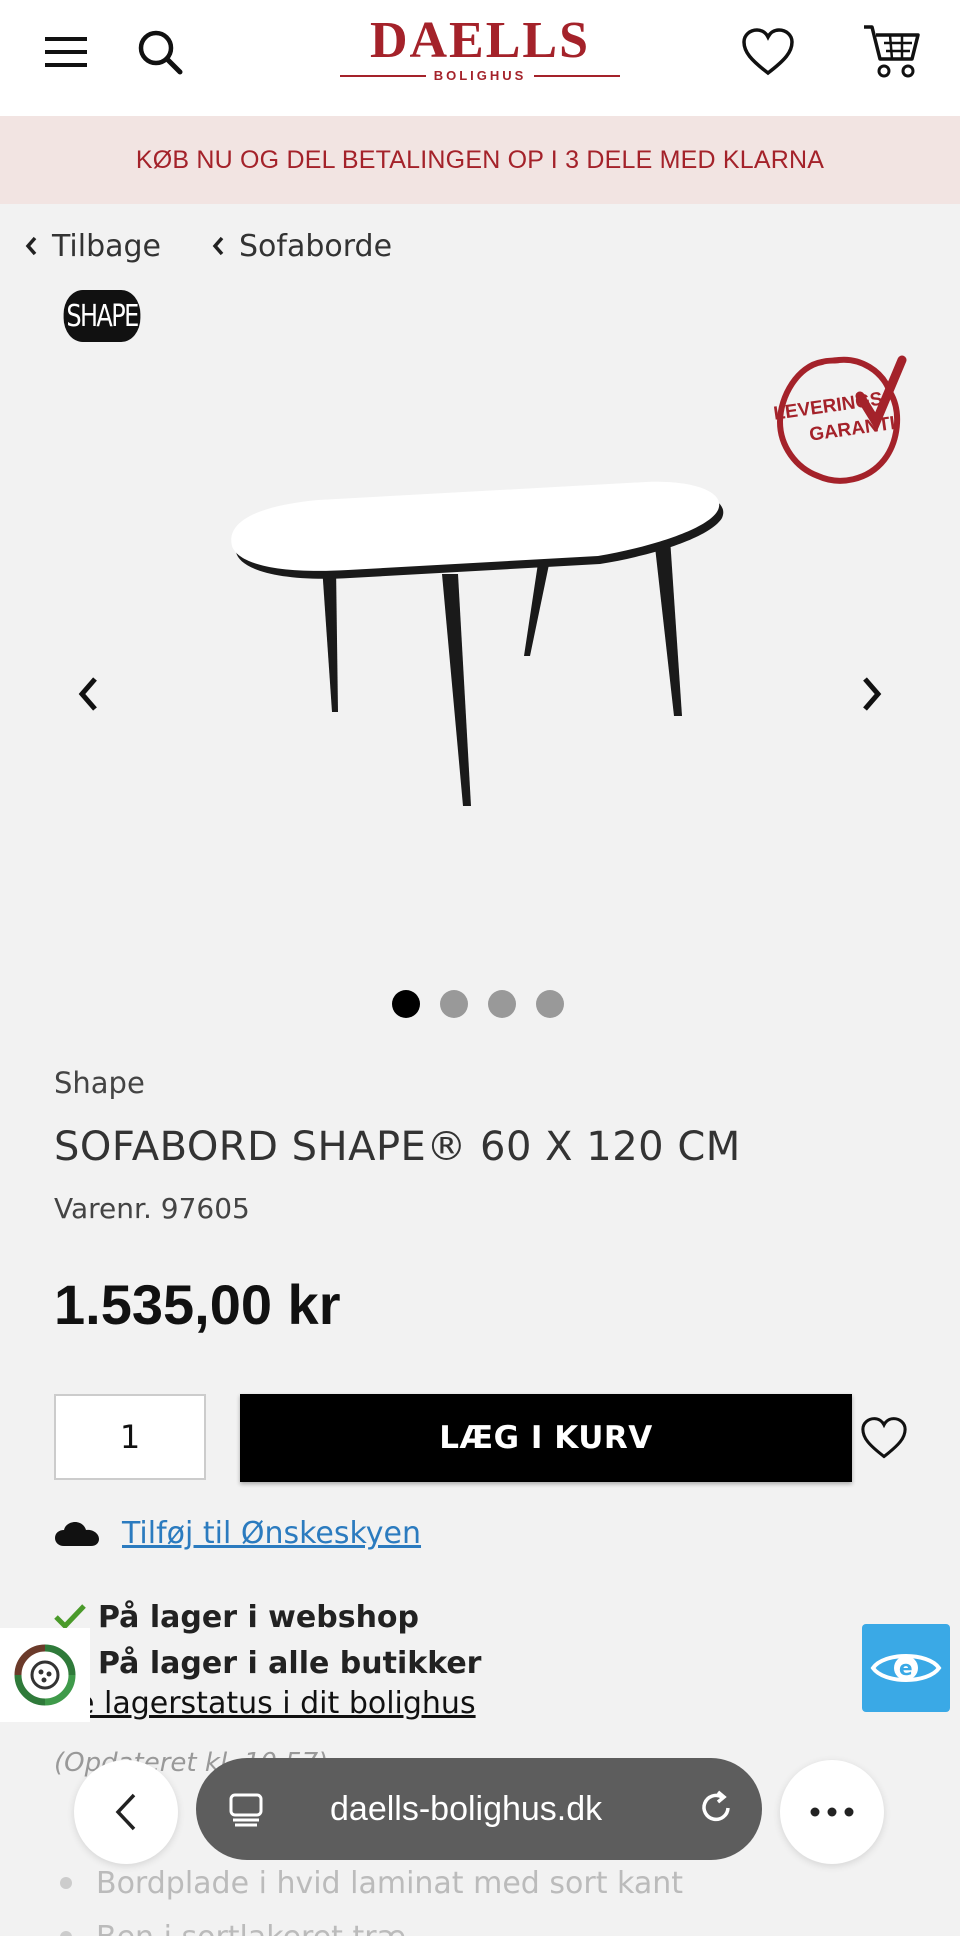 The image size is (960, 1936). Describe the element at coordinates (102, 316) in the screenshot. I see `brand-logo: SHAPE` at that location.